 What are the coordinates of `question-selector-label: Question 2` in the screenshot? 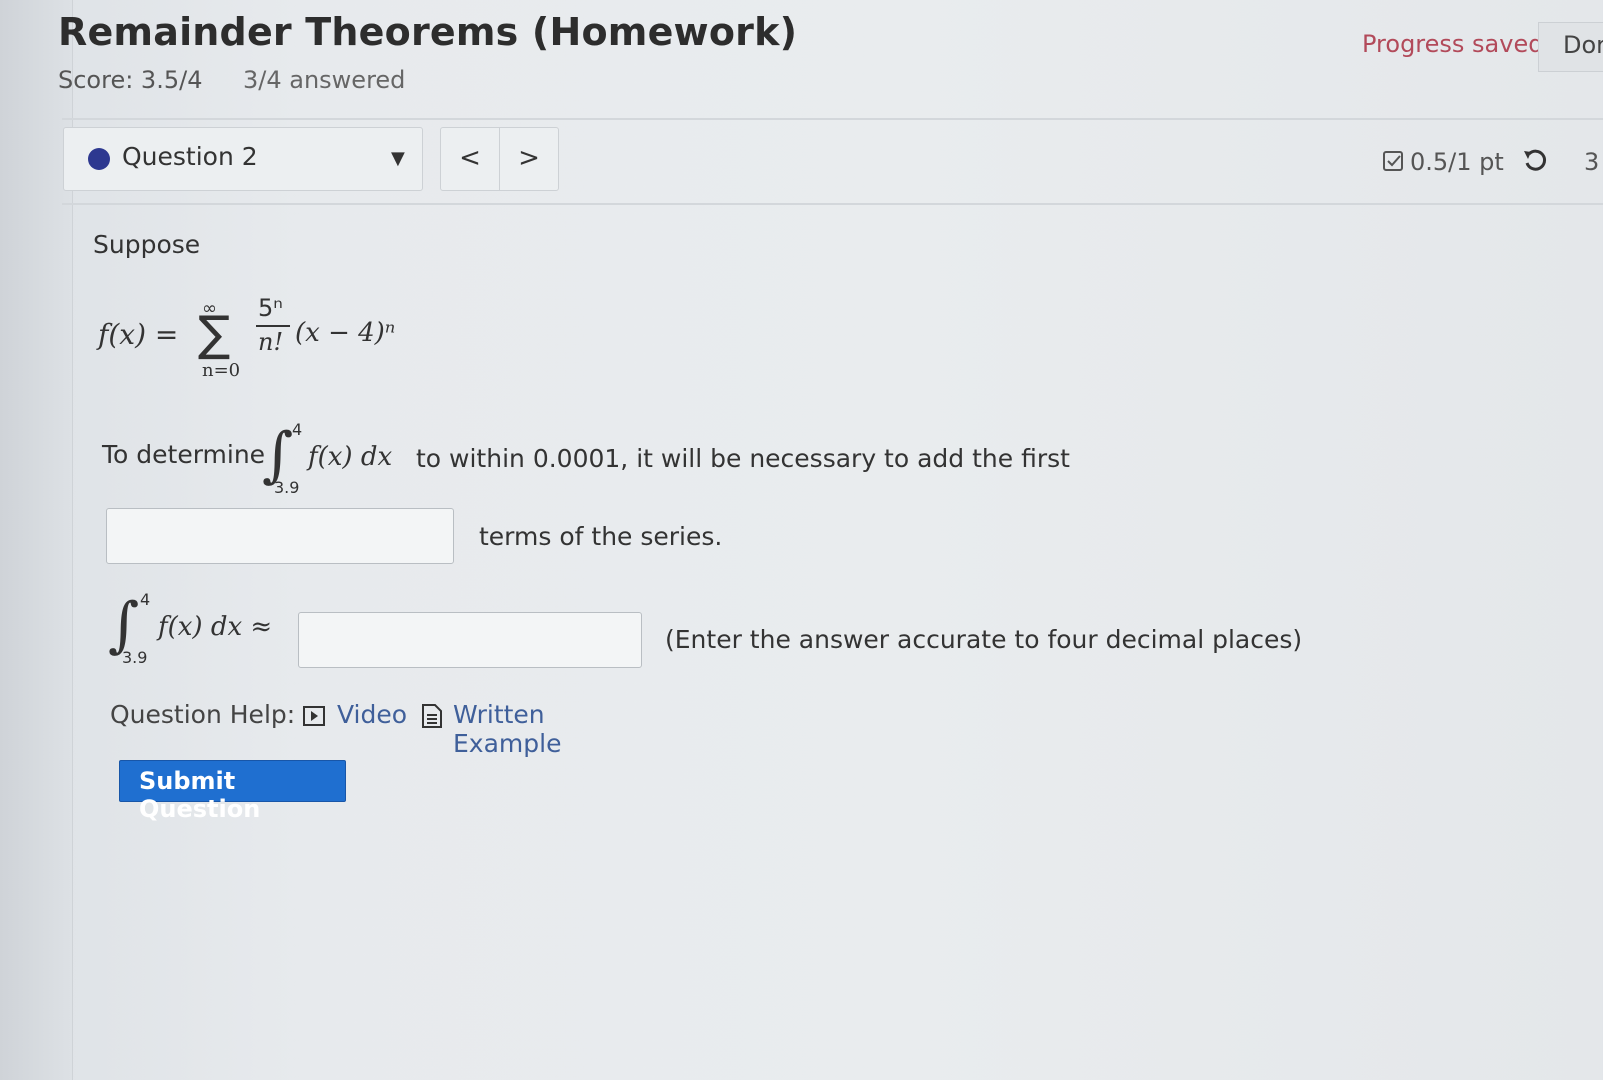 It's located at (190, 156).